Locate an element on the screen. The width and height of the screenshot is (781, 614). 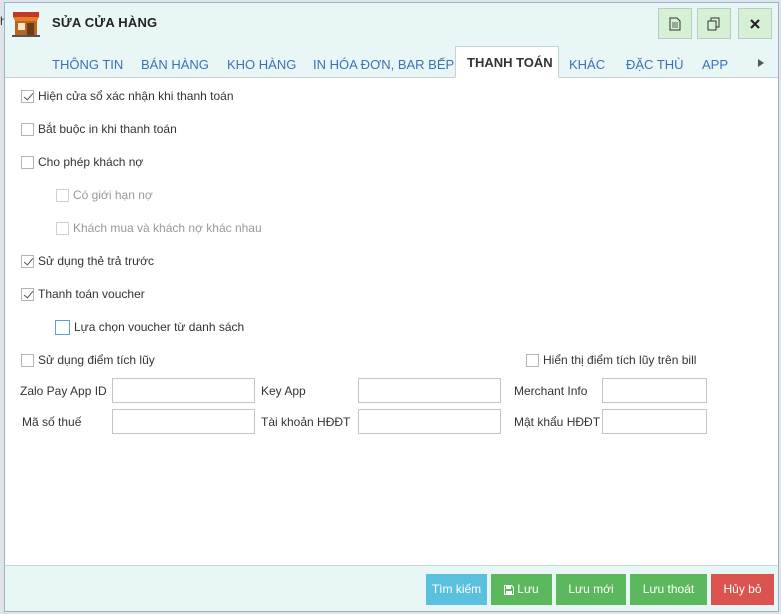
option-loyalty-points: Sử dụng điểm tích lũy is located at coordinates (88, 360).